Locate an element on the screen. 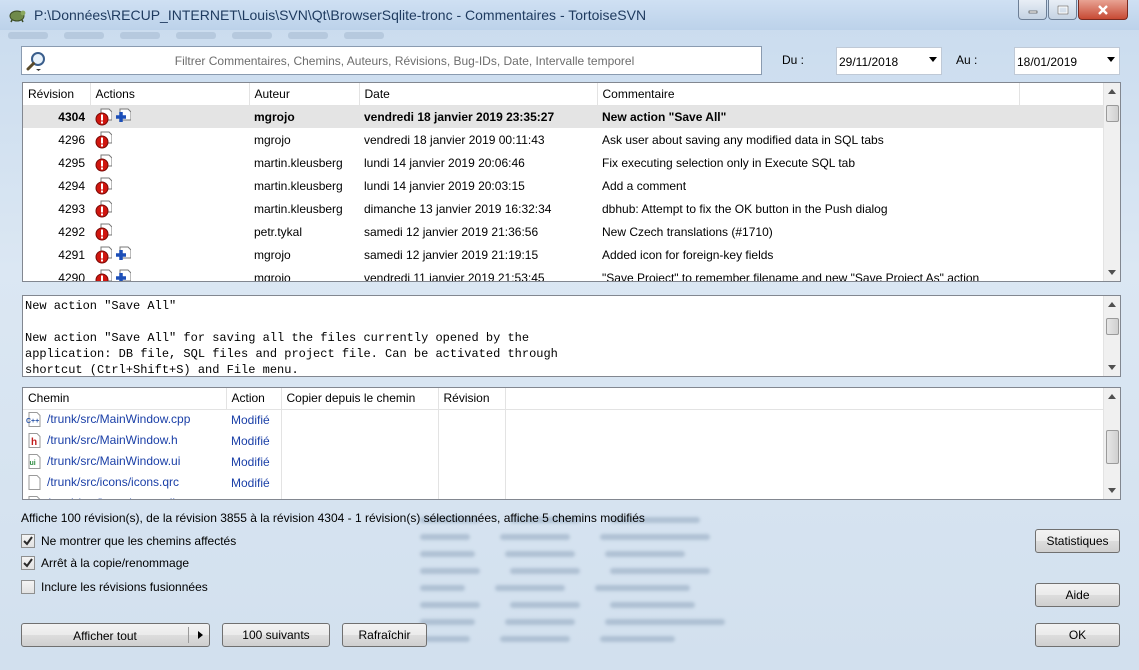  revision-number: 4295 is located at coordinates (71, 162).